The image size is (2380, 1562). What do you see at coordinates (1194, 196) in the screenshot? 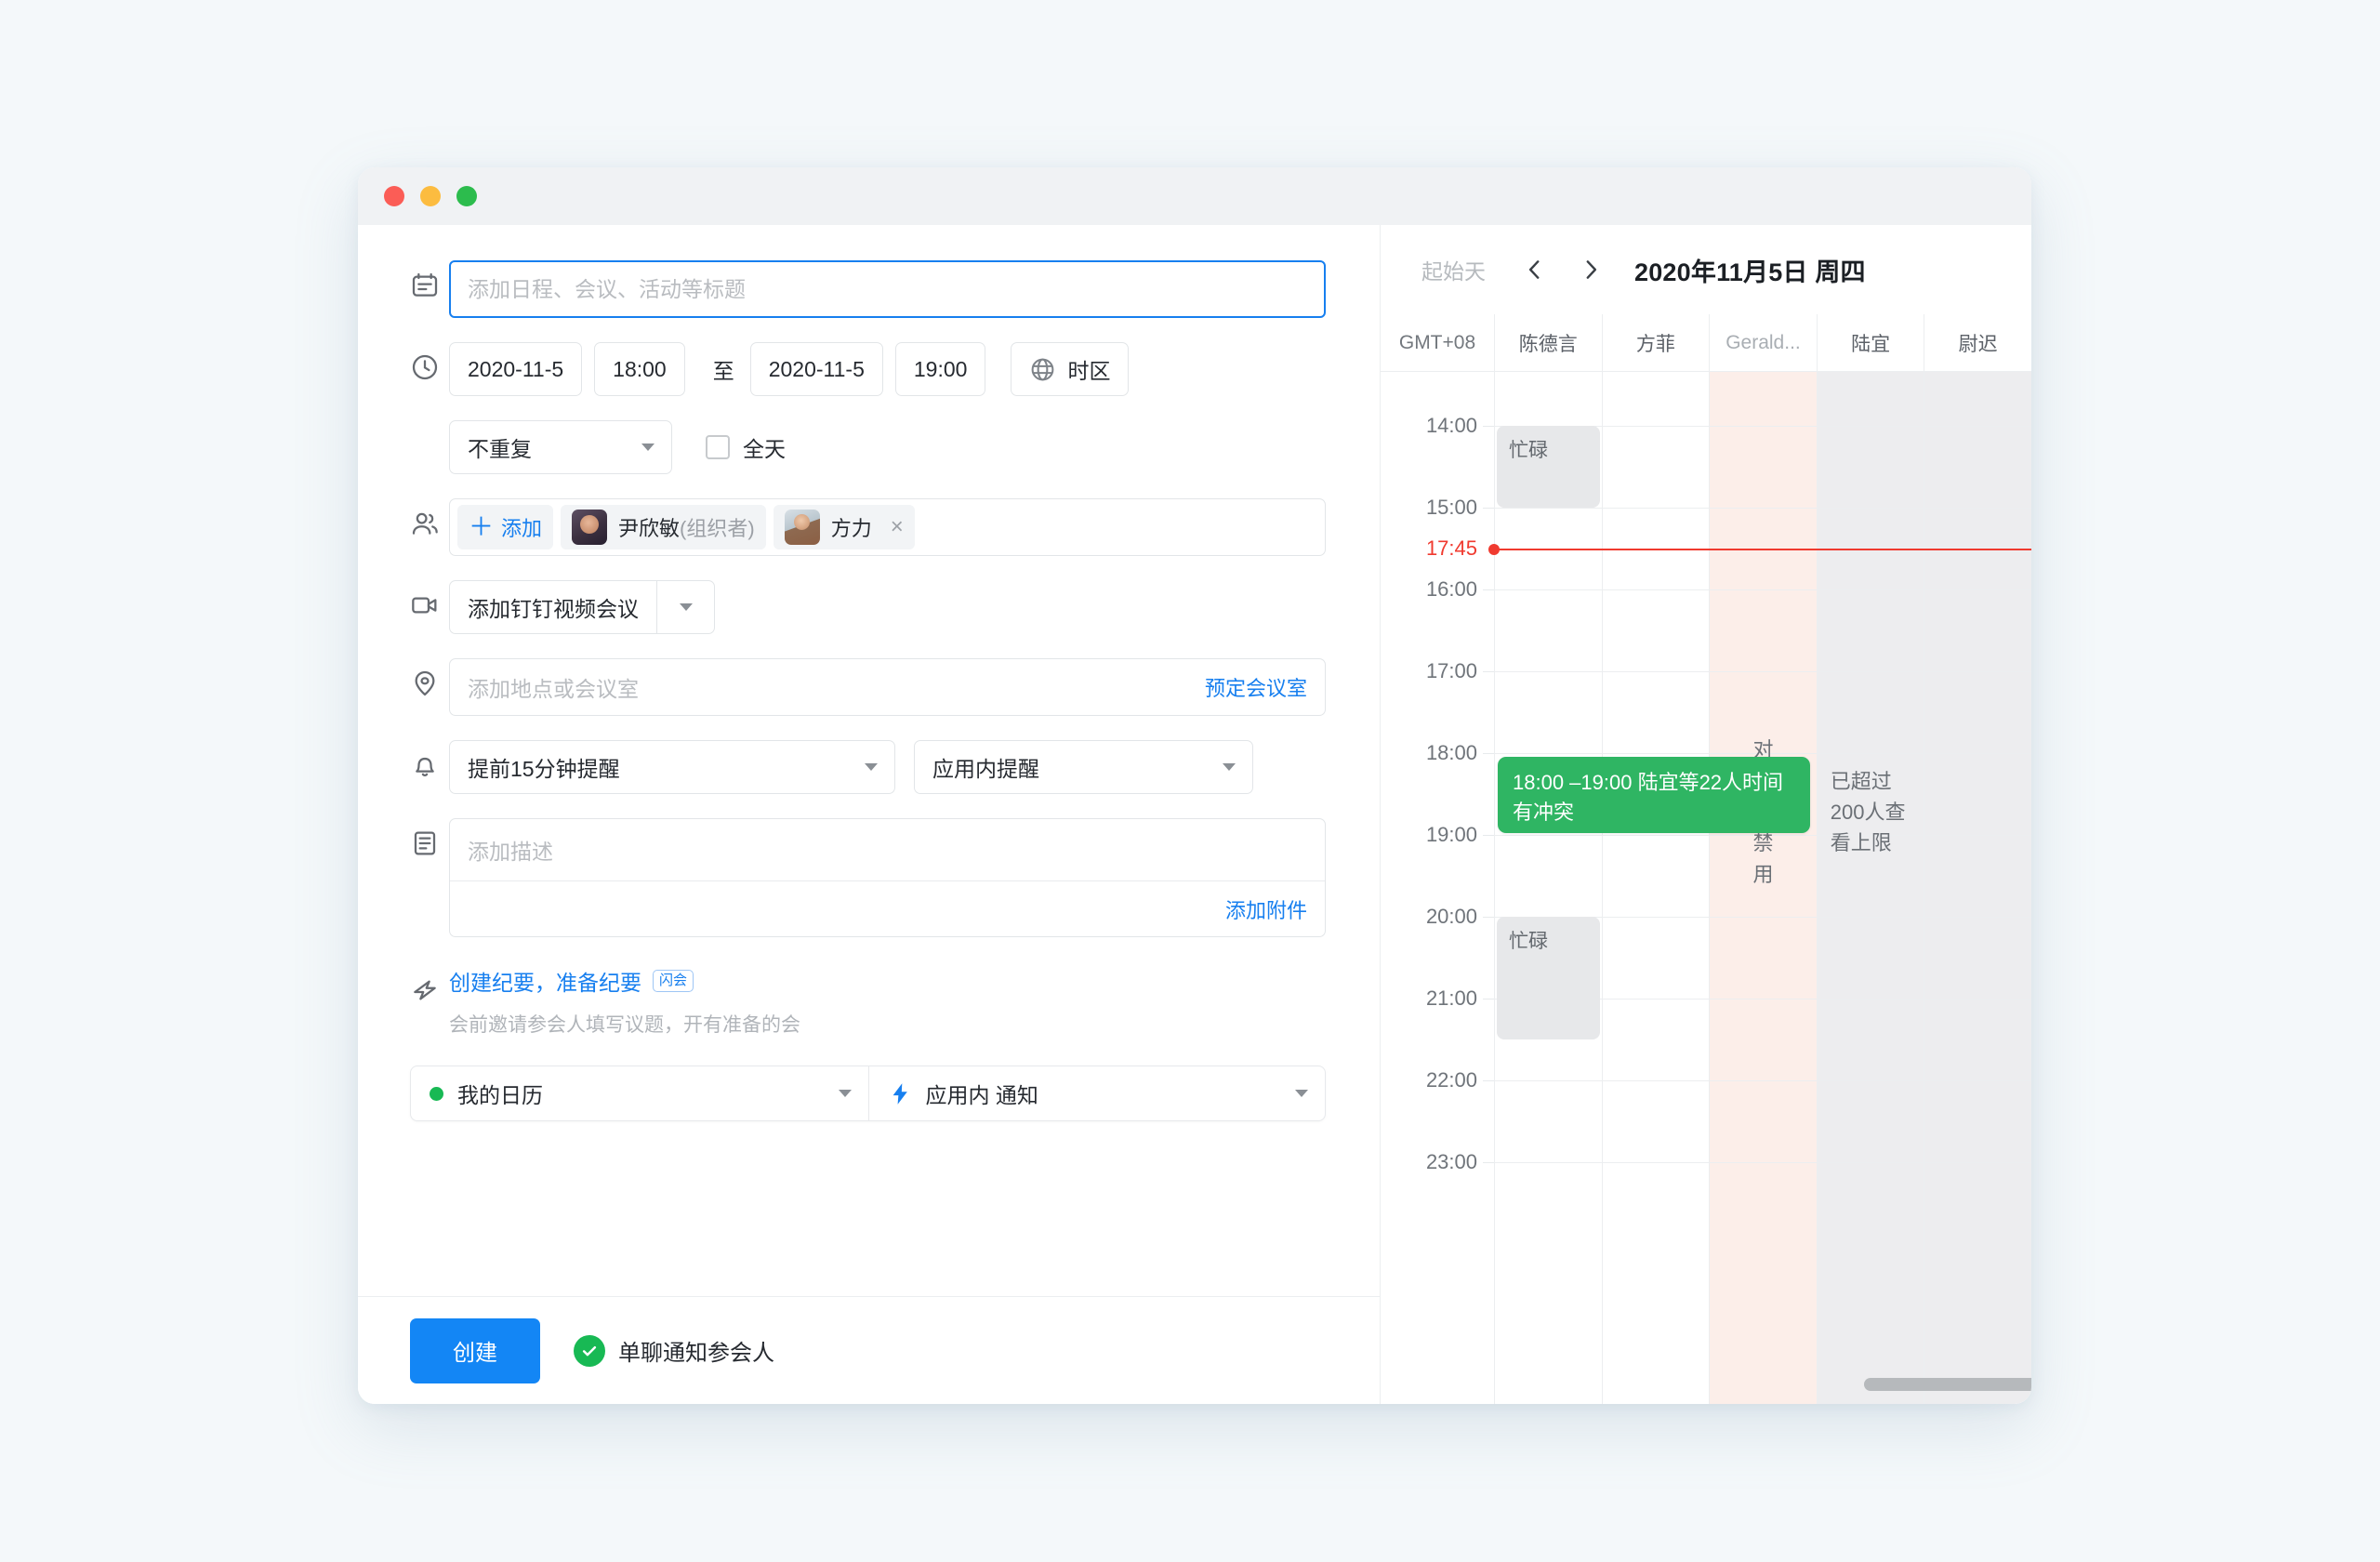
I see `window-titlebar` at bounding box center [1194, 196].